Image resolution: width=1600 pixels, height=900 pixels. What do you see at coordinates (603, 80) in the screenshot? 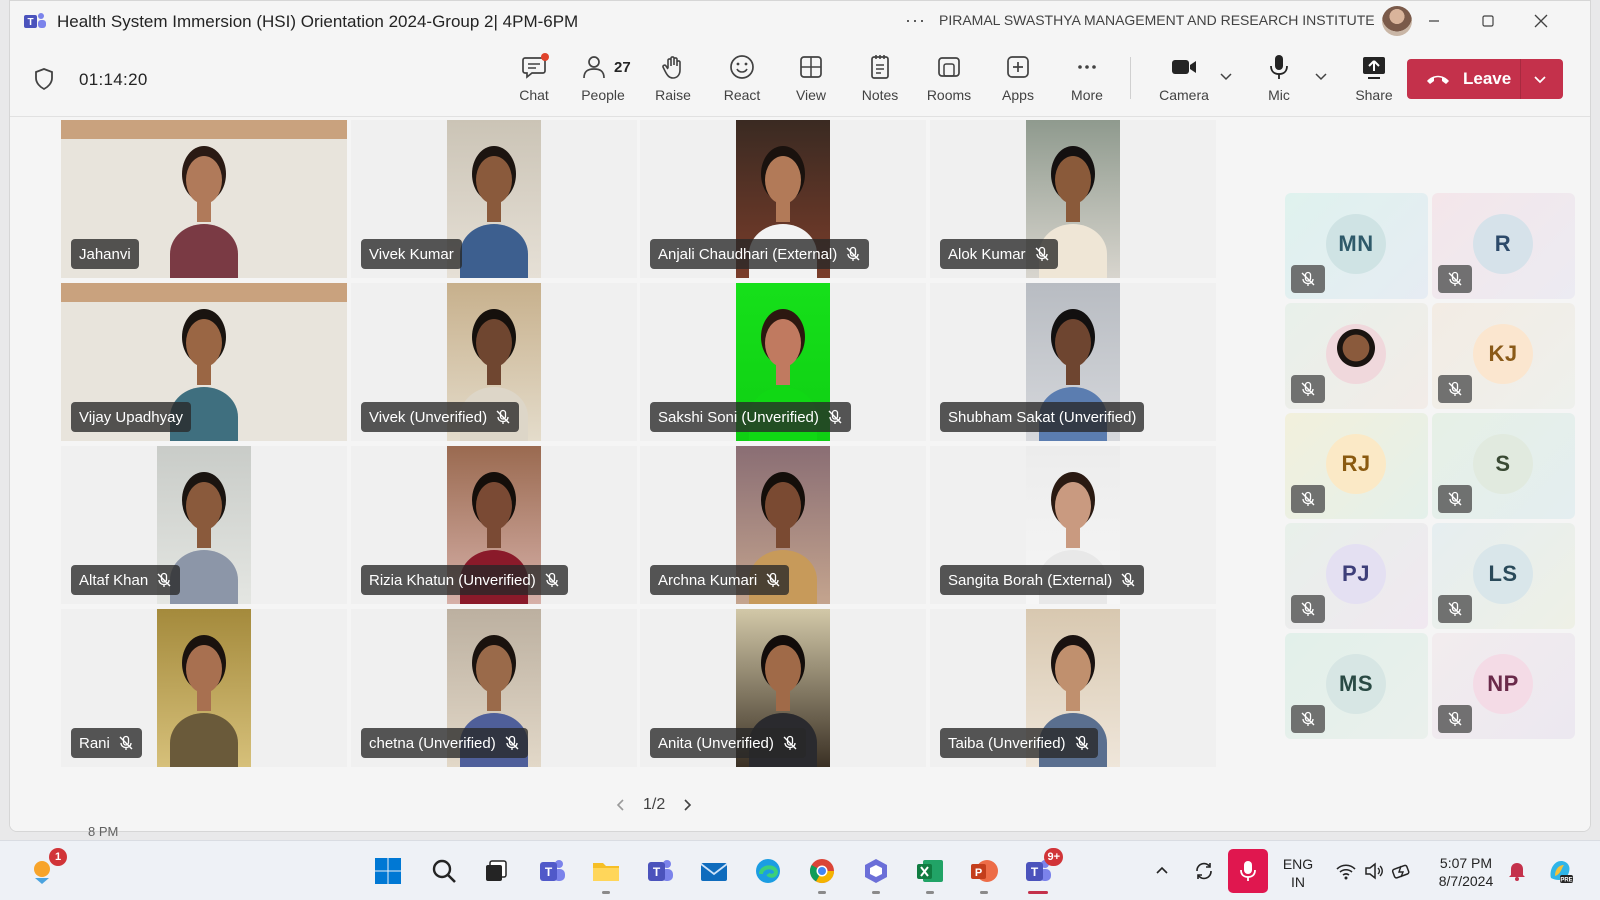
I see `people-button: 27 People` at bounding box center [603, 80].